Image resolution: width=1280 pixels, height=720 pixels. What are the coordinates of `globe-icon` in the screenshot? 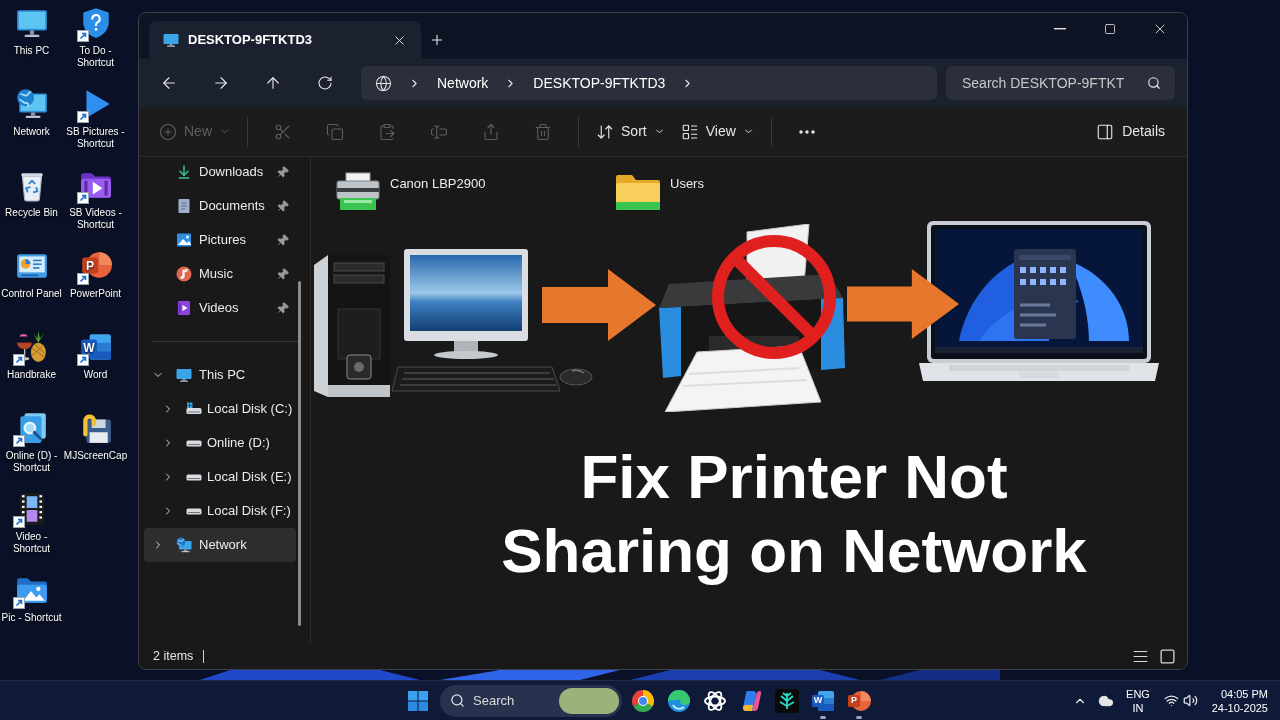 It's located at (383, 83).